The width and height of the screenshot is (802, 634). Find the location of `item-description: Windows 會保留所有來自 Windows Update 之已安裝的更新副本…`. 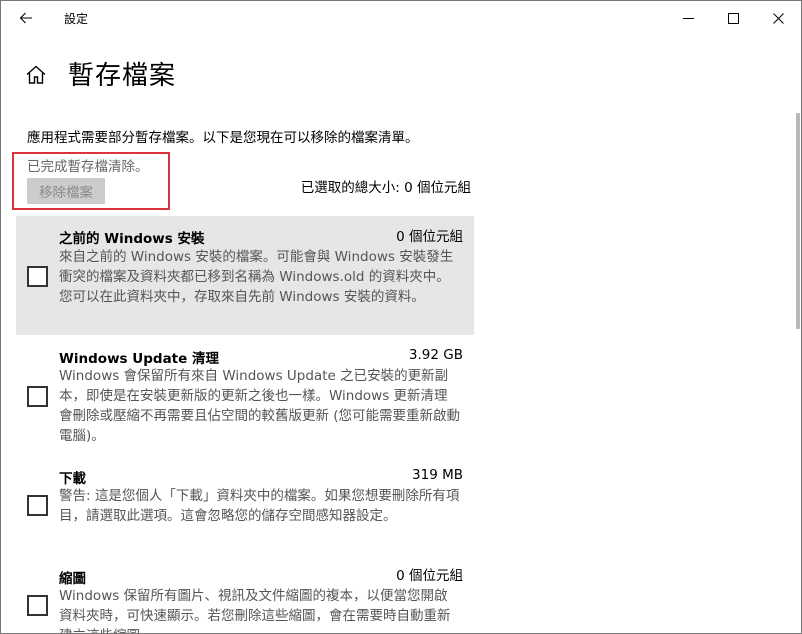

item-description: Windows 會保留所有來自 Windows Update 之已安裝的更新副本… is located at coordinates (260, 406).